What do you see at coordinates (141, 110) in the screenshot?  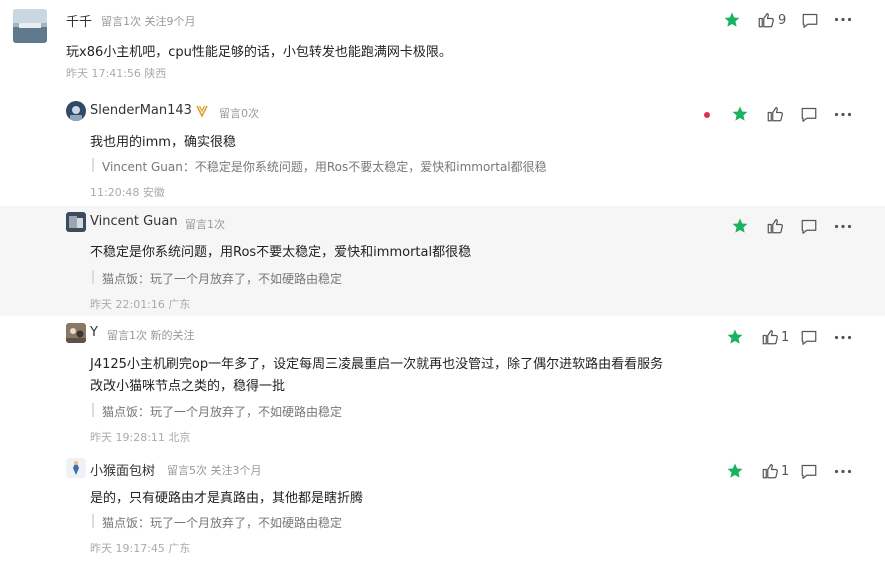 I see `commenter-name: SlenderMan143` at bounding box center [141, 110].